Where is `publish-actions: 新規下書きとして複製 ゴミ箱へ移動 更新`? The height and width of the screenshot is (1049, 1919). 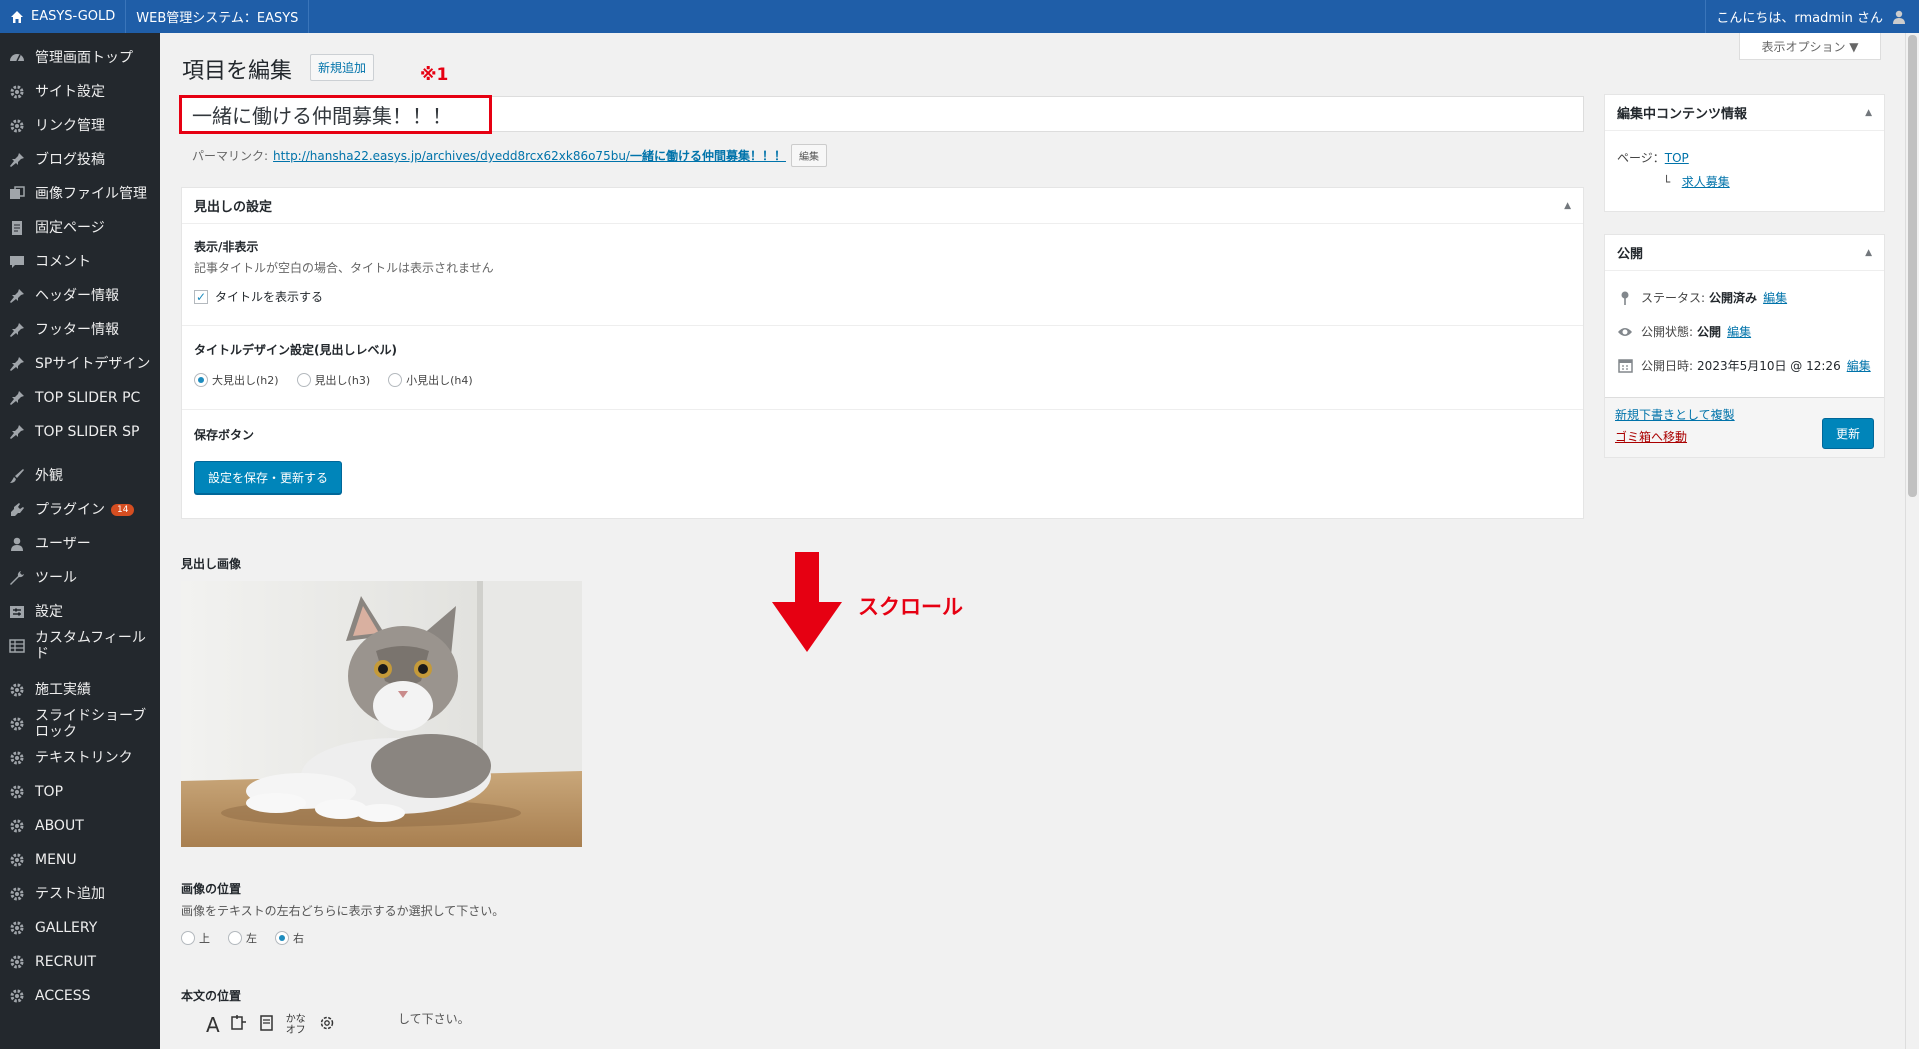
publish-actions: 新規下書きとして複製 ゴミ箱へ移動 更新 is located at coordinates (1744, 427).